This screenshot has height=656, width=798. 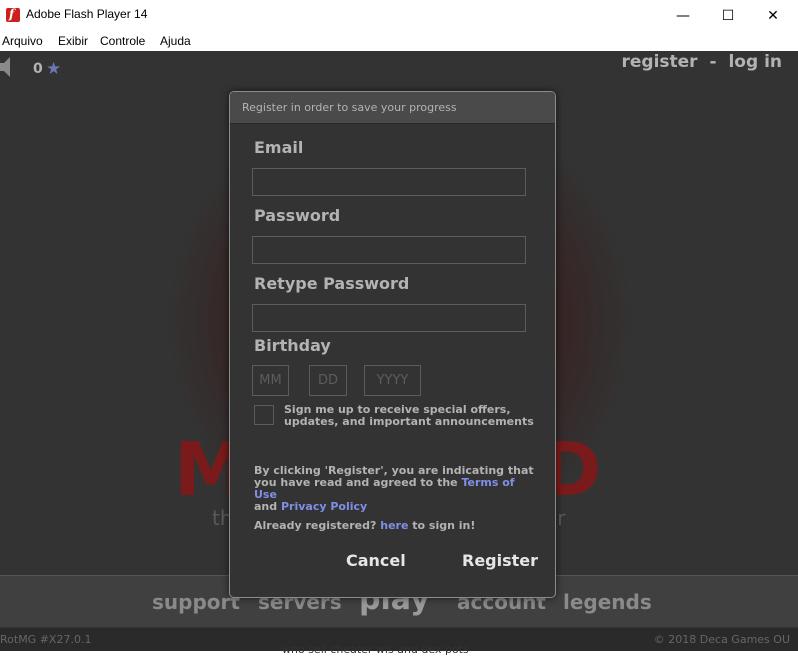 I want to click on sign-in-here-link: here, so click(x=394, y=525).